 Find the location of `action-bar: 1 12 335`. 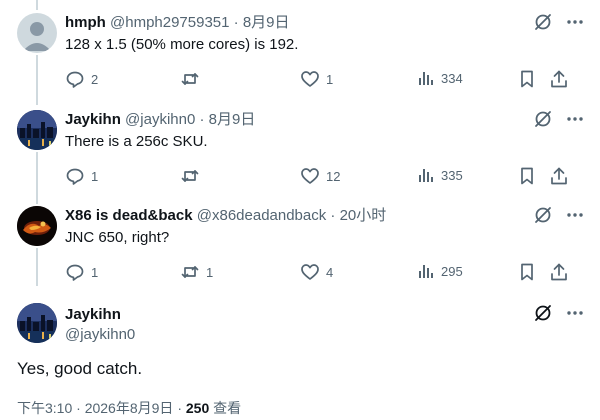

action-bar: 1 12 335 is located at coordinates (326, 176).